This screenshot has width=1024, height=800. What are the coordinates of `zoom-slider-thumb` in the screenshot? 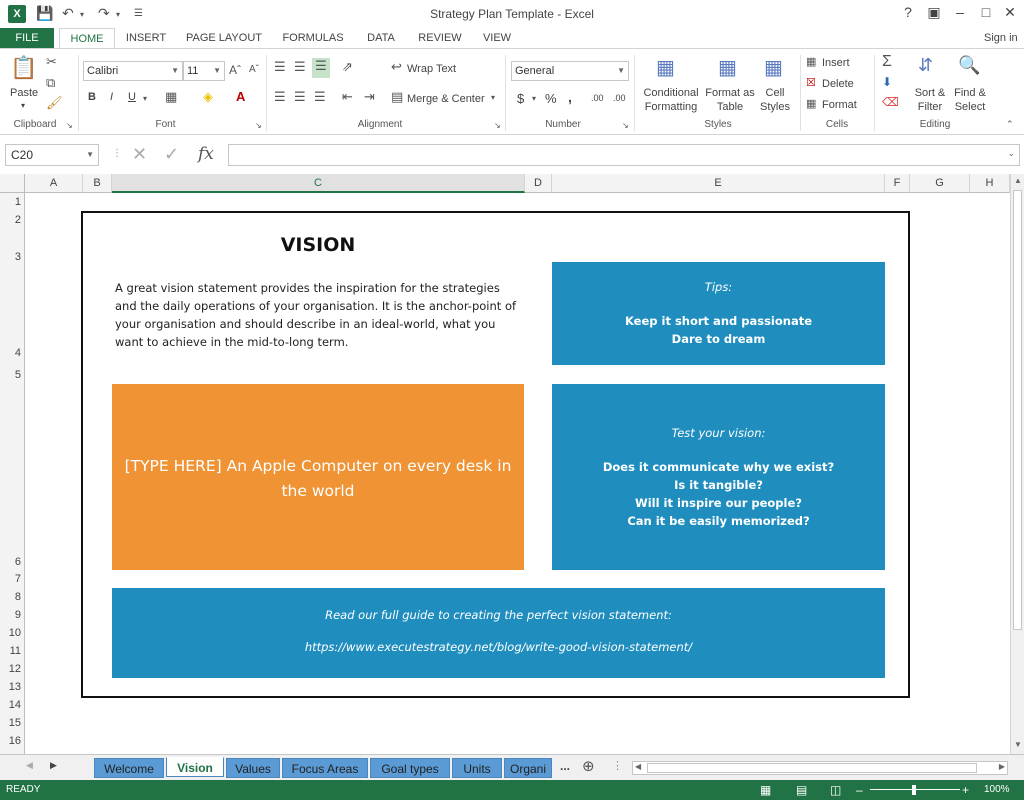 It's located at (914, 790).